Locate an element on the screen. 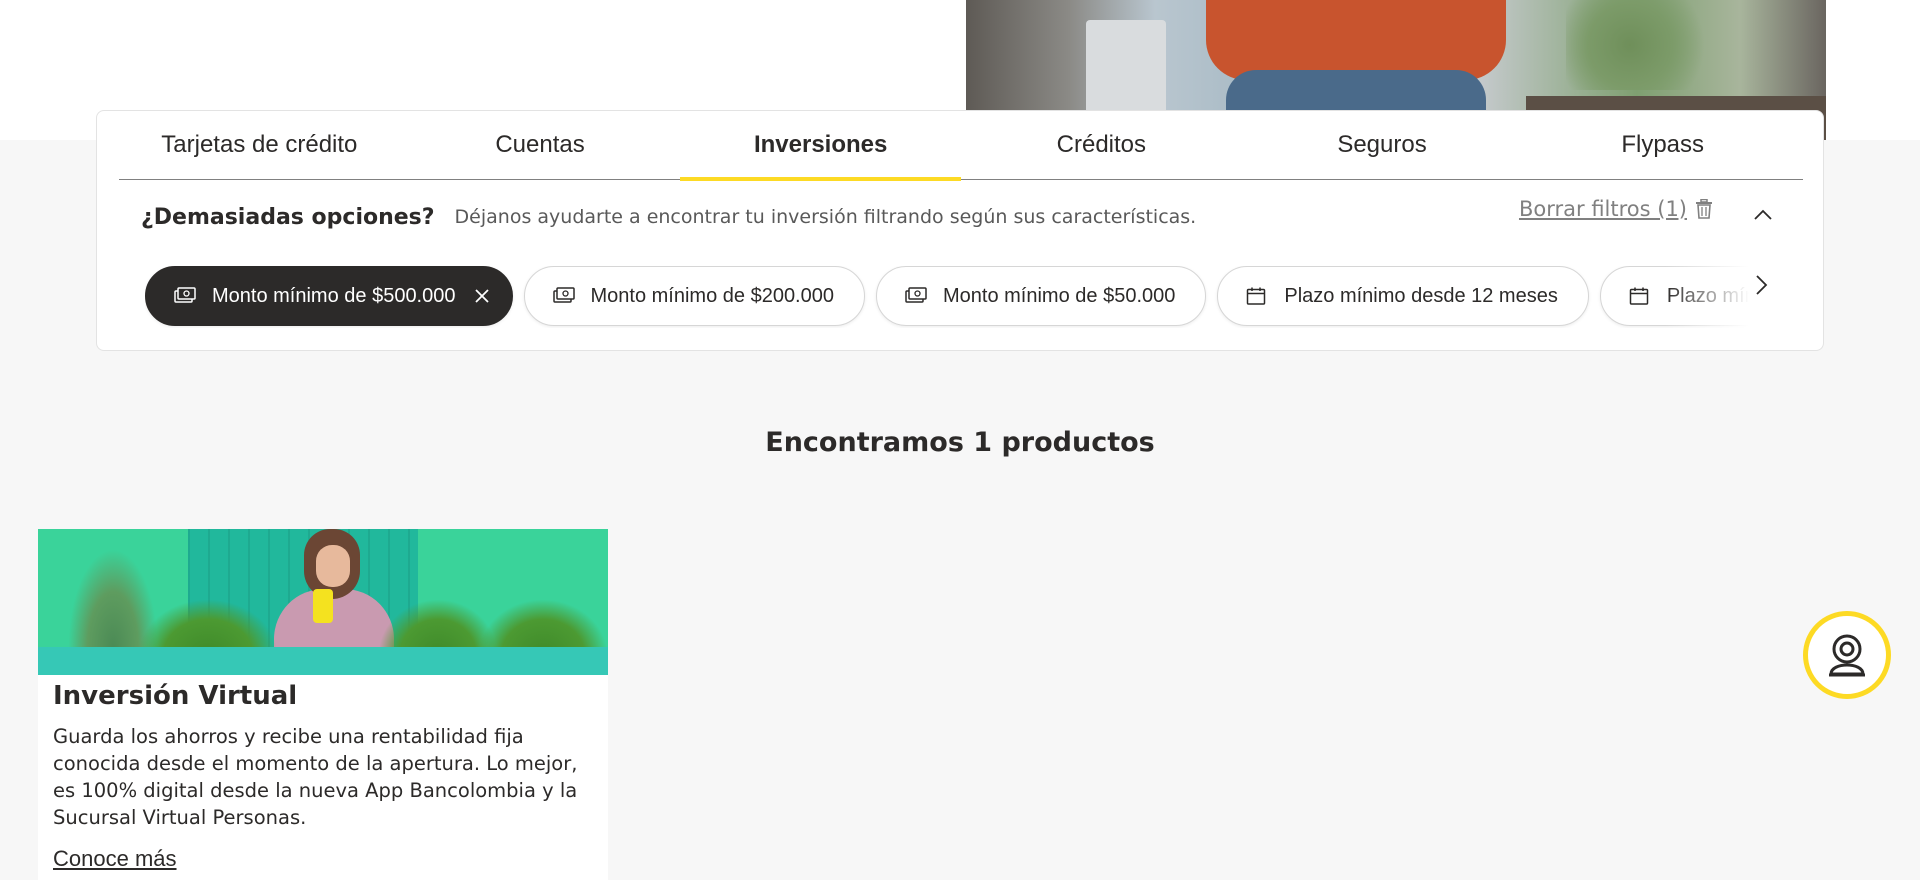  filter-chip-plazo-12-meses: Plazo mínimo desde 12 meses is located at coordinates (1403, 296).